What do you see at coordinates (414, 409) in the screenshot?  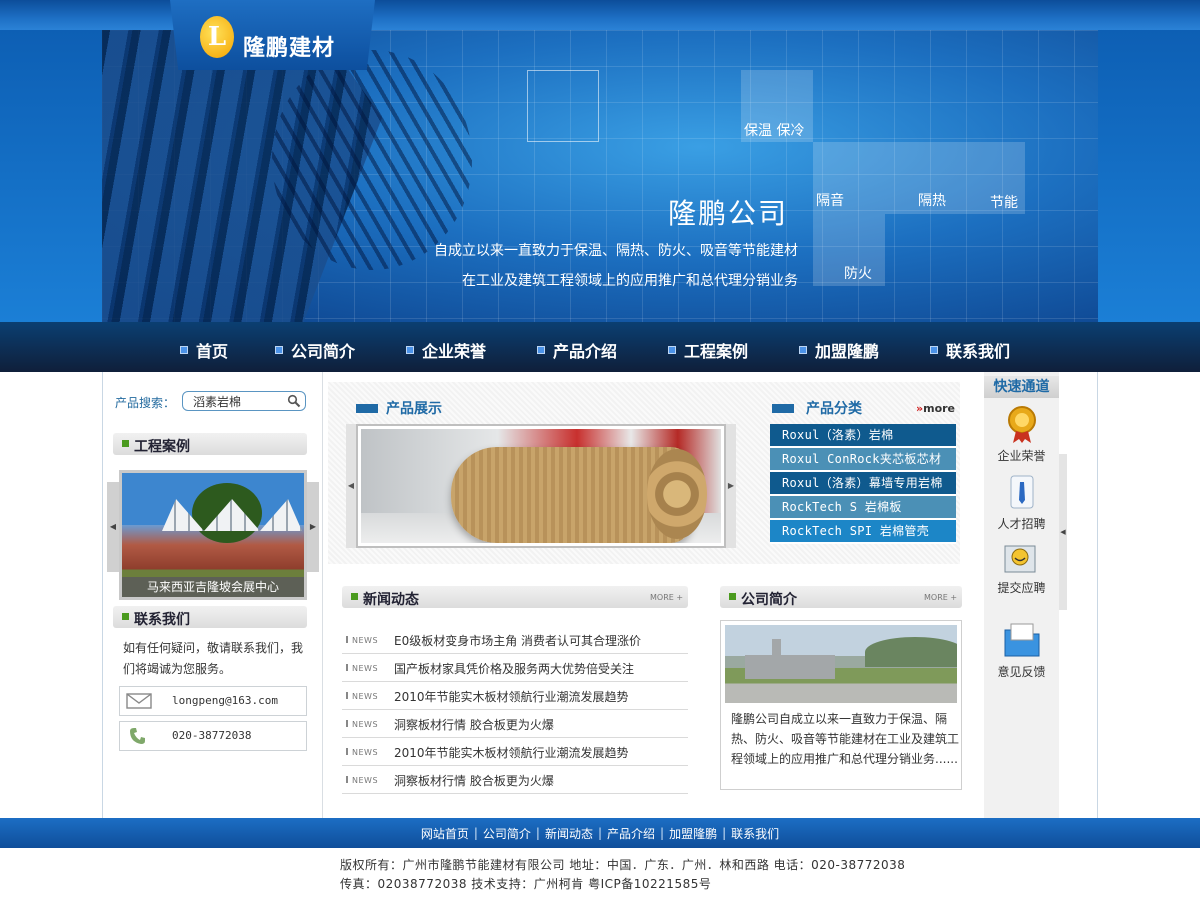 I see `products-title: 产品展示` at bounding box center [414, 409].